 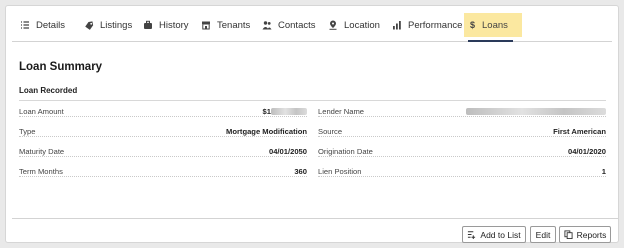 I want to click on tab-label: Performance, so click(x=435, y=25).